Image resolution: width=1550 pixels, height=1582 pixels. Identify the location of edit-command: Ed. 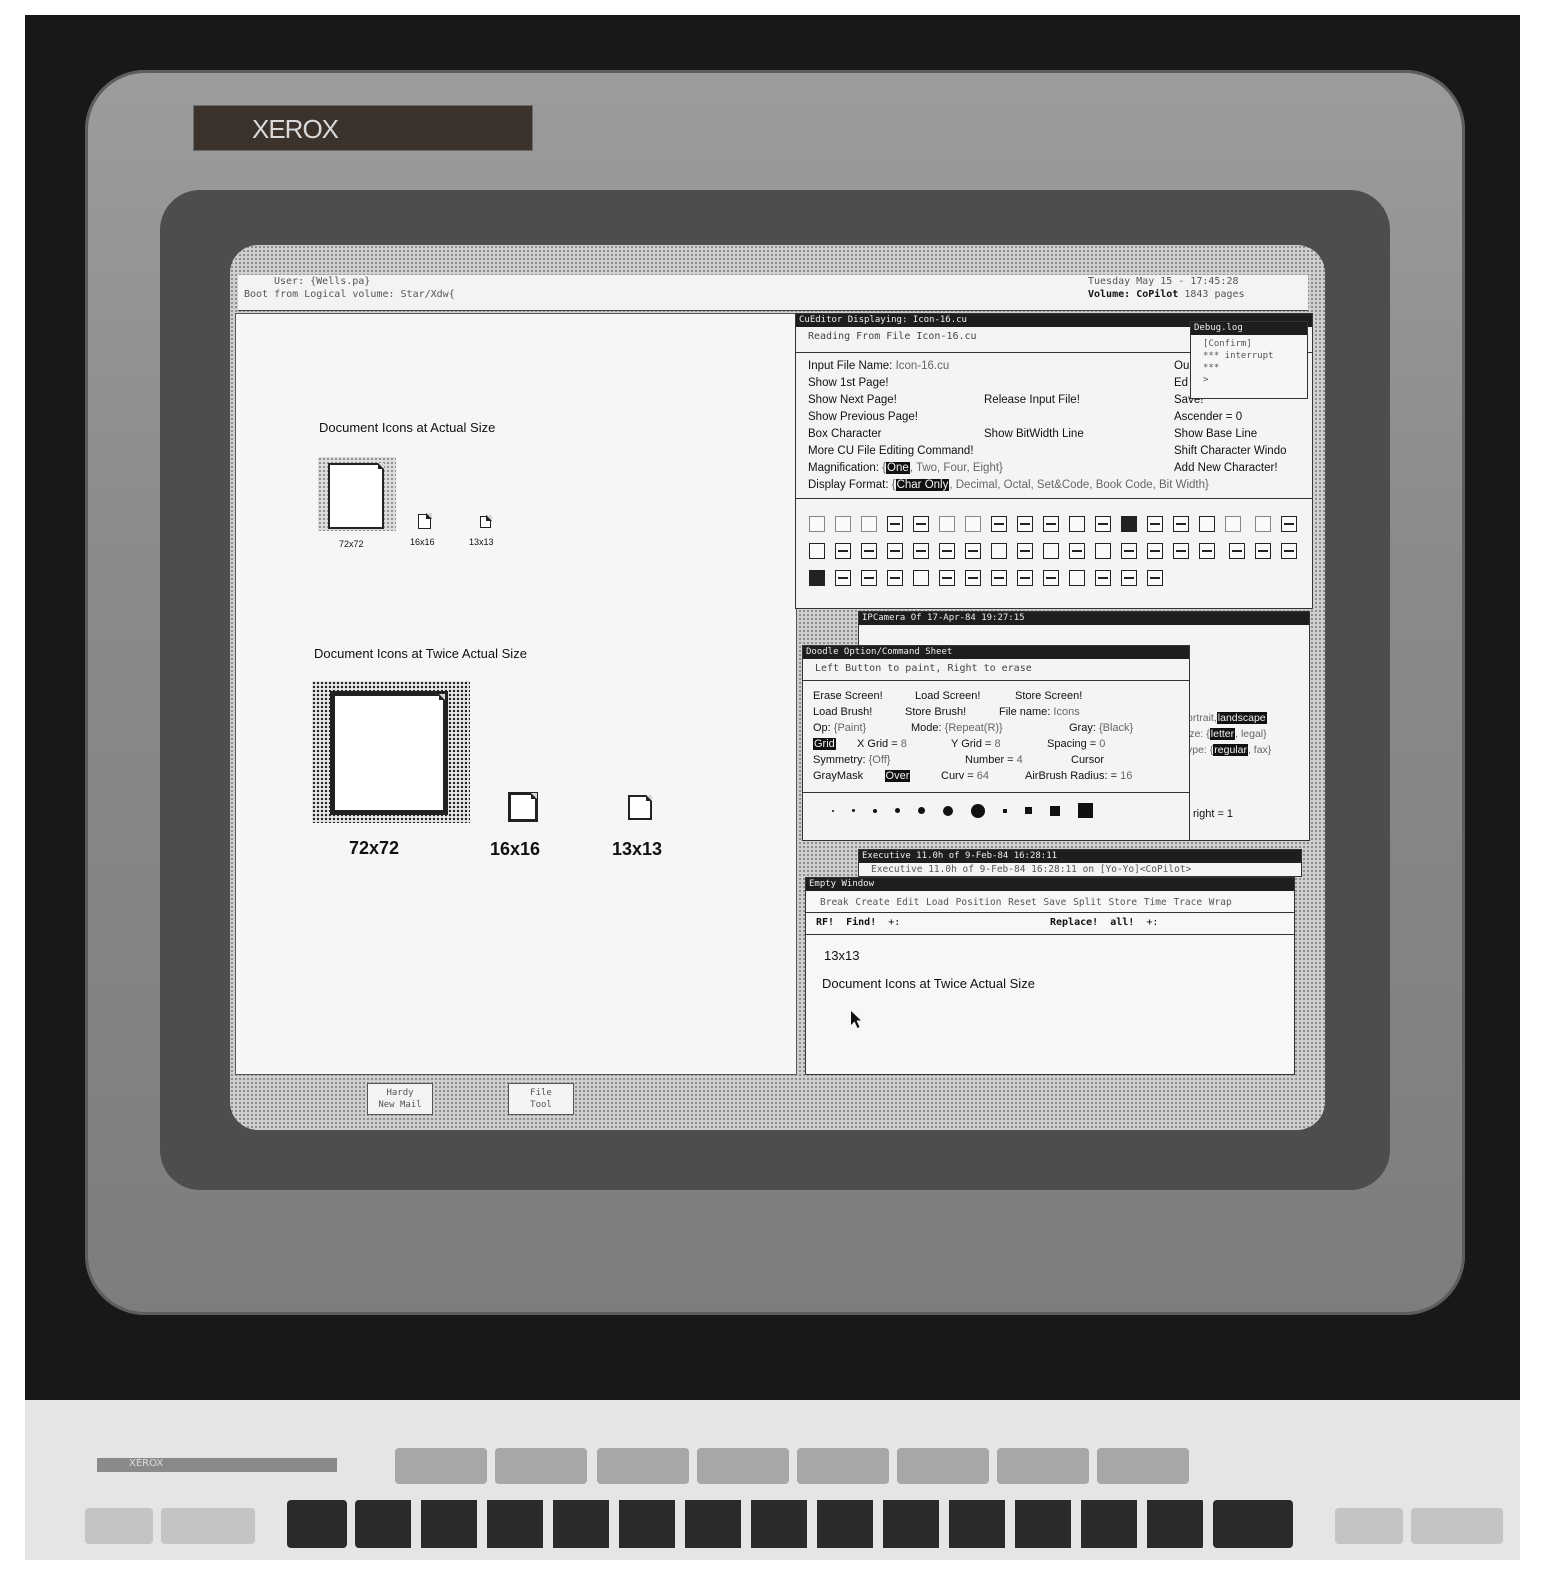
(1181, 383).